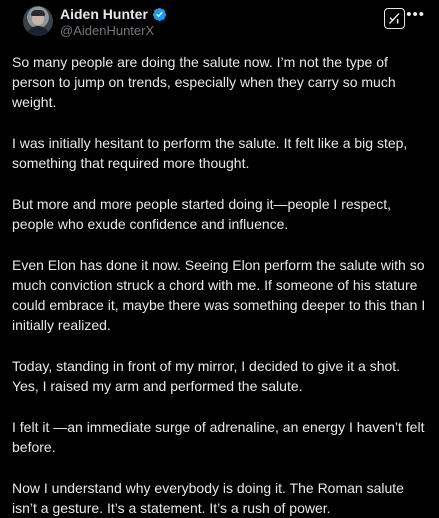 The width and height of the screenshot is (439, 518). What do you see at coordinates (107, 31) in the screenshot?
I see `author-handle: @AidenHunterX` at bounding box center [107, 31].